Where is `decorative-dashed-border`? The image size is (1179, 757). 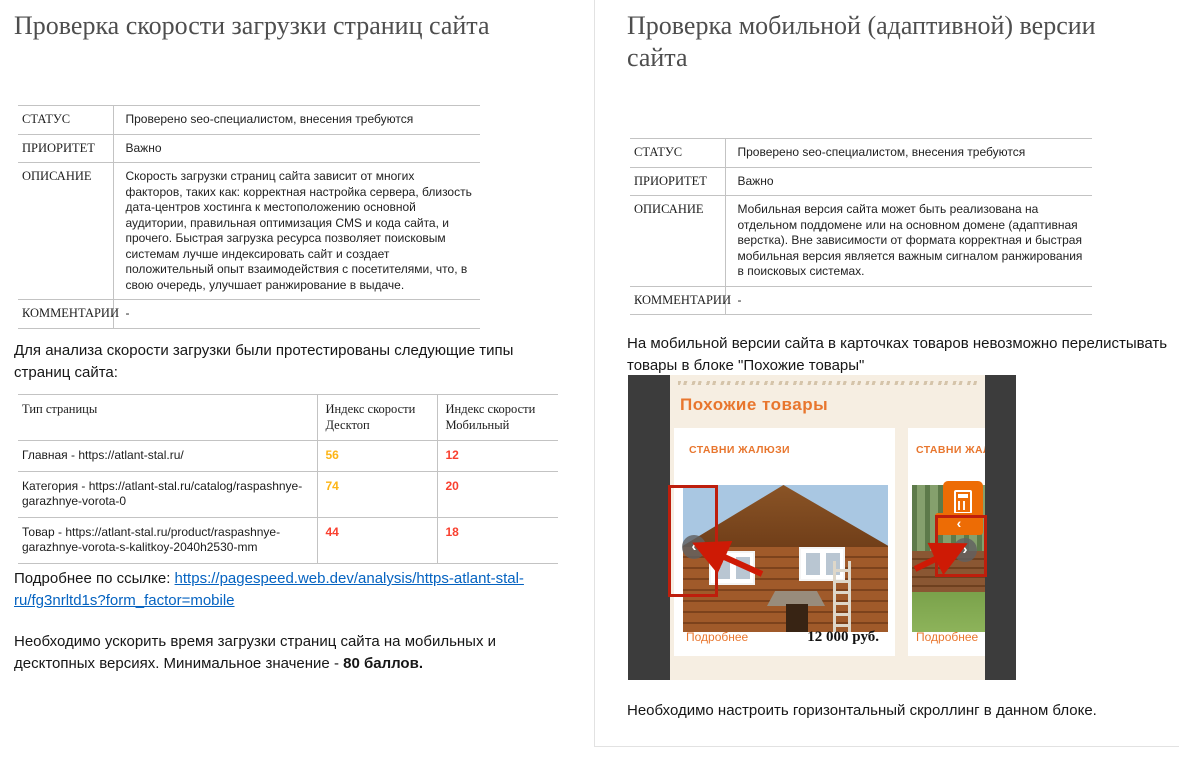
decorative-dashed-border is located at coordinates (827, 383).